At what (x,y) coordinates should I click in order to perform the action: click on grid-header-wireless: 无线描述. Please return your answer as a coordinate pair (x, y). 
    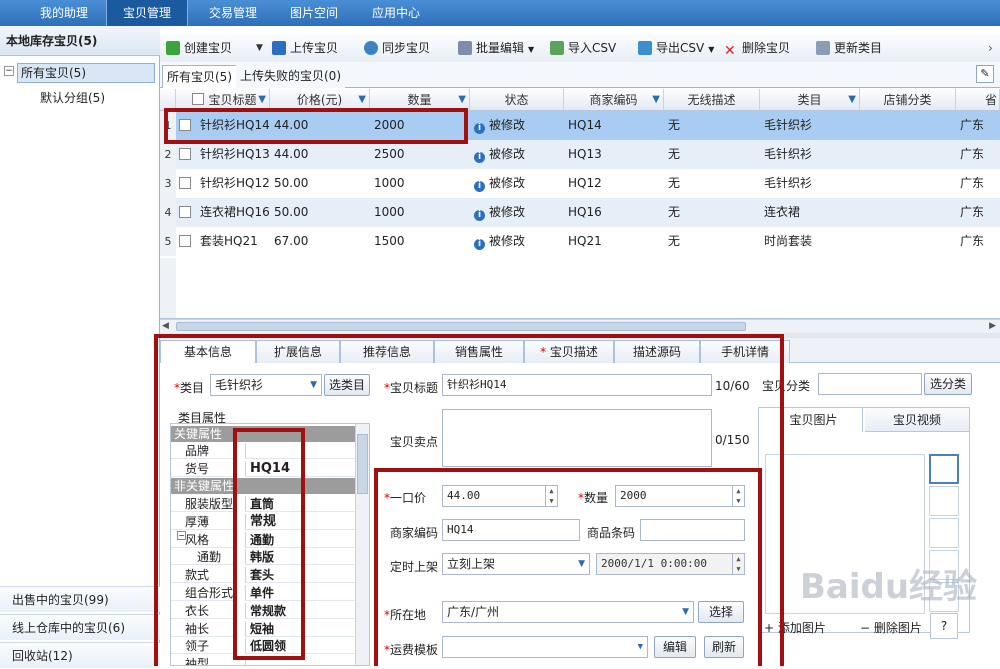
    Looking at the image, I should click on (712, 100).